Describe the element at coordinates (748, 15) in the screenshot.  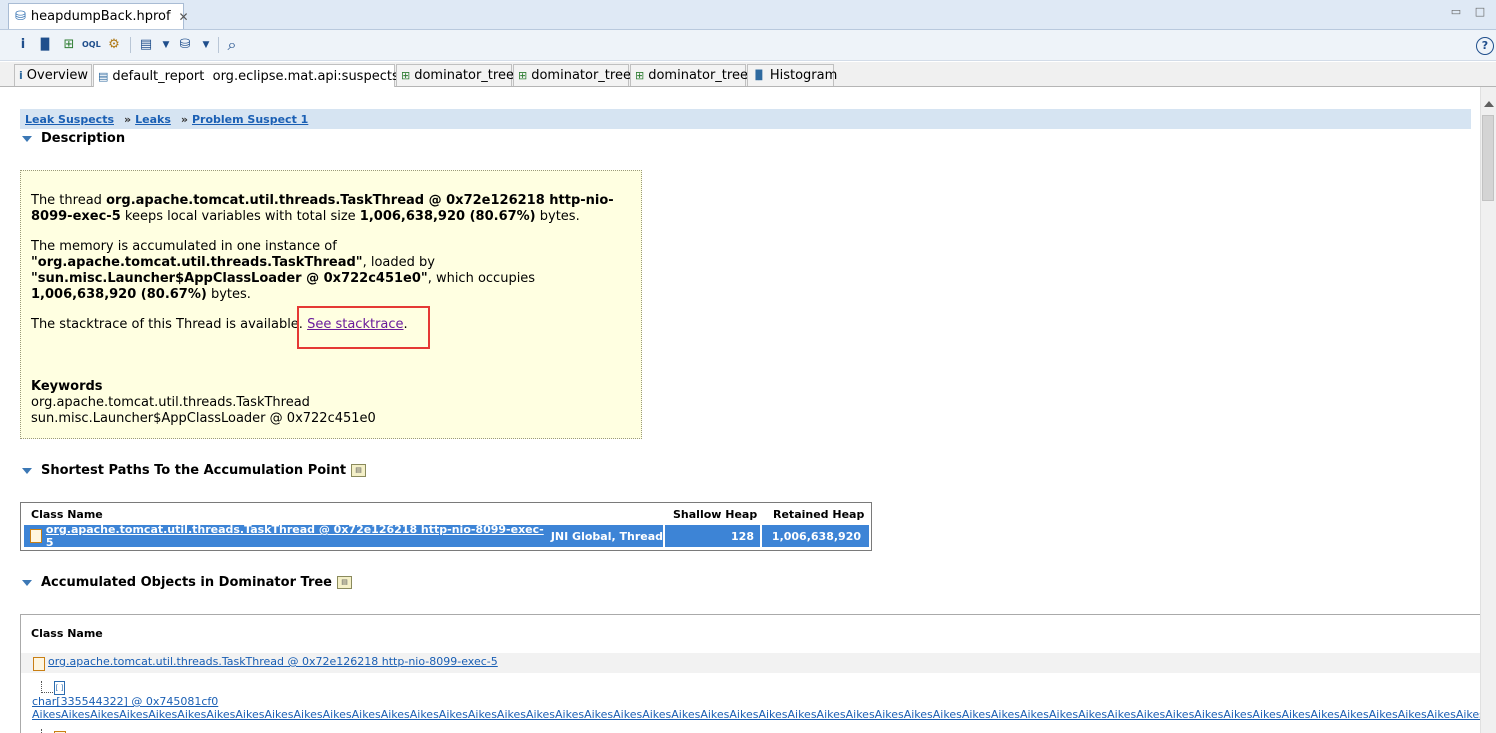
I see `editor-tab-bar: ⛁ heapdumpBack.hprof ✕ ▭ □` at that location.